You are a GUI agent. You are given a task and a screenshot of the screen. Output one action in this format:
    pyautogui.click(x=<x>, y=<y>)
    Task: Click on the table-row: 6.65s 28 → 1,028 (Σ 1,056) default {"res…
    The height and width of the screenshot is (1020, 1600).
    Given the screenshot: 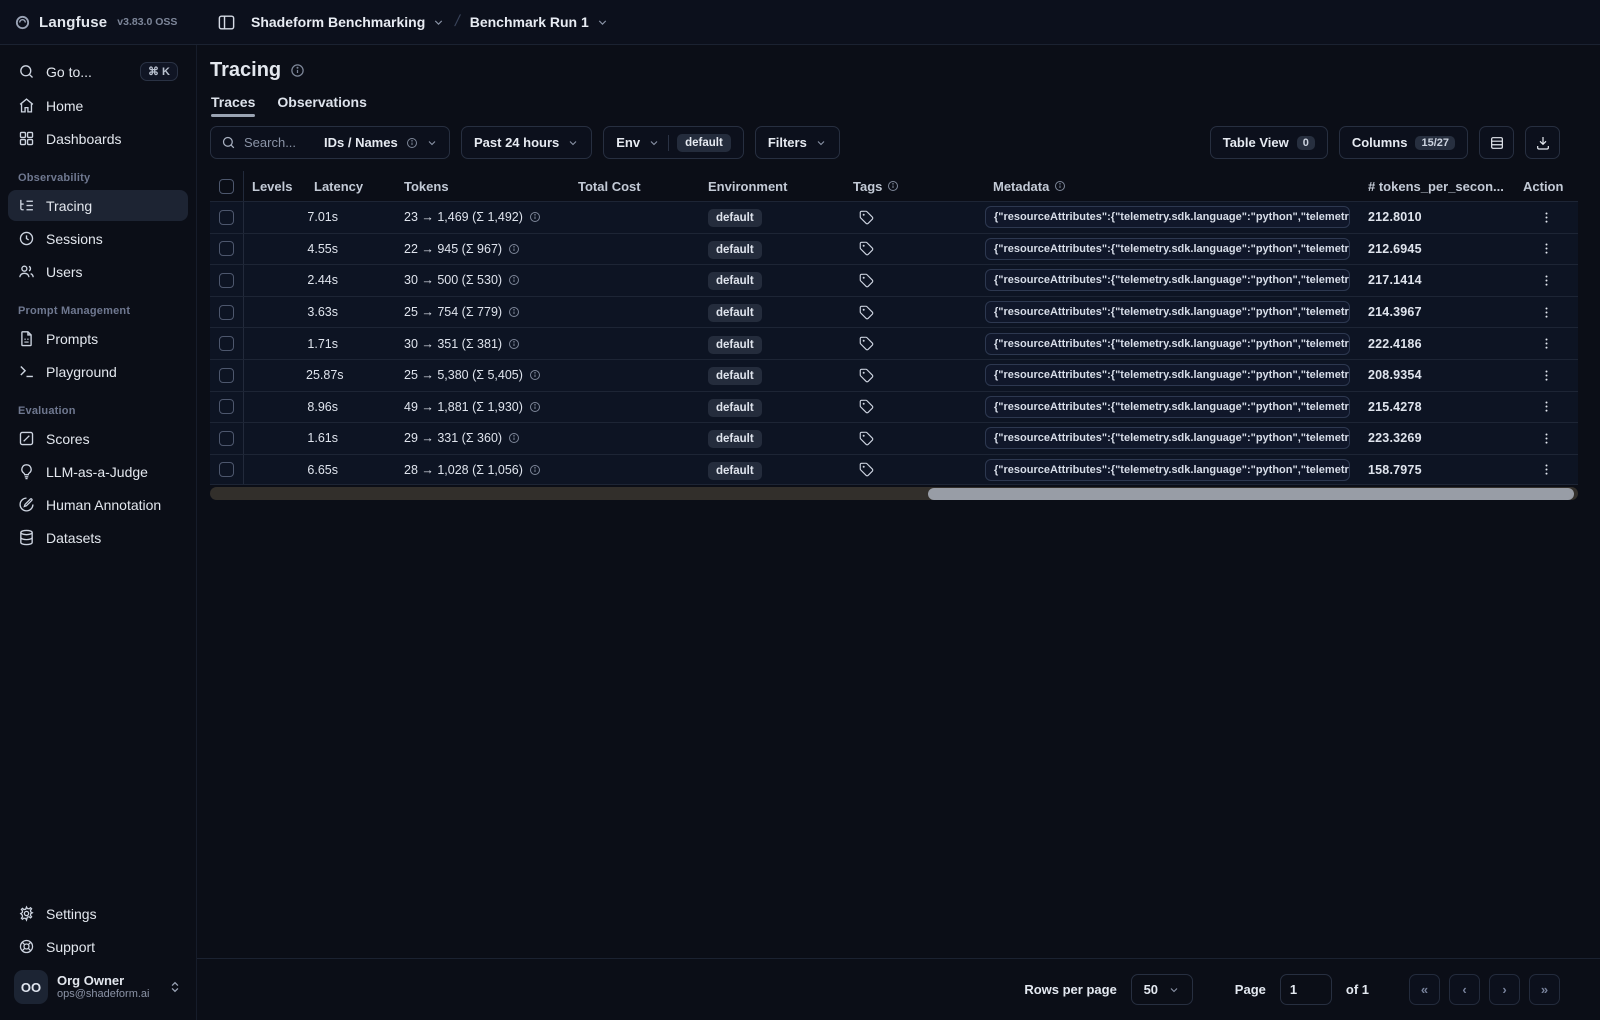 What is the action you would take?
    pyautogui.click(x=894, y=469)
    